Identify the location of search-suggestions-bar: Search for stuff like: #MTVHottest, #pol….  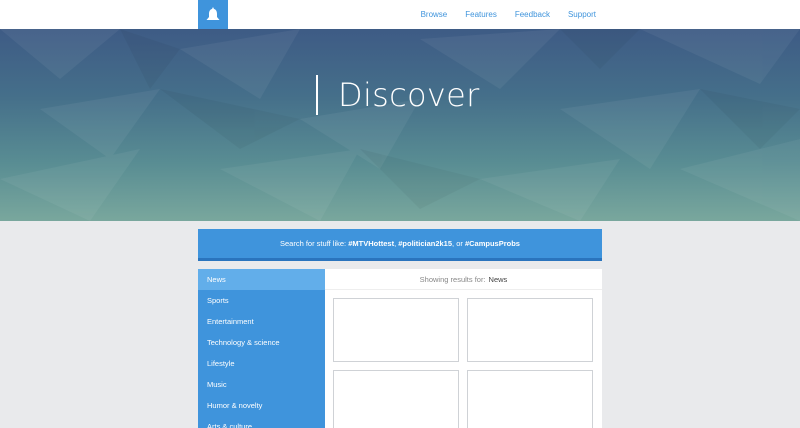
(400, 245).